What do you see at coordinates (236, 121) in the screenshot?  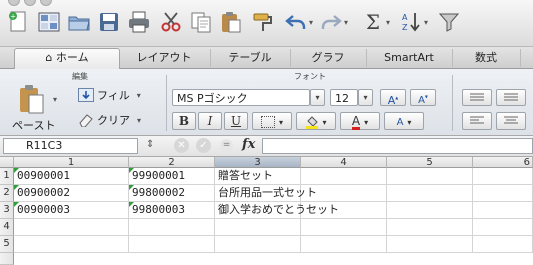 I see `underline-button: U` at bounding box center [236, 121].